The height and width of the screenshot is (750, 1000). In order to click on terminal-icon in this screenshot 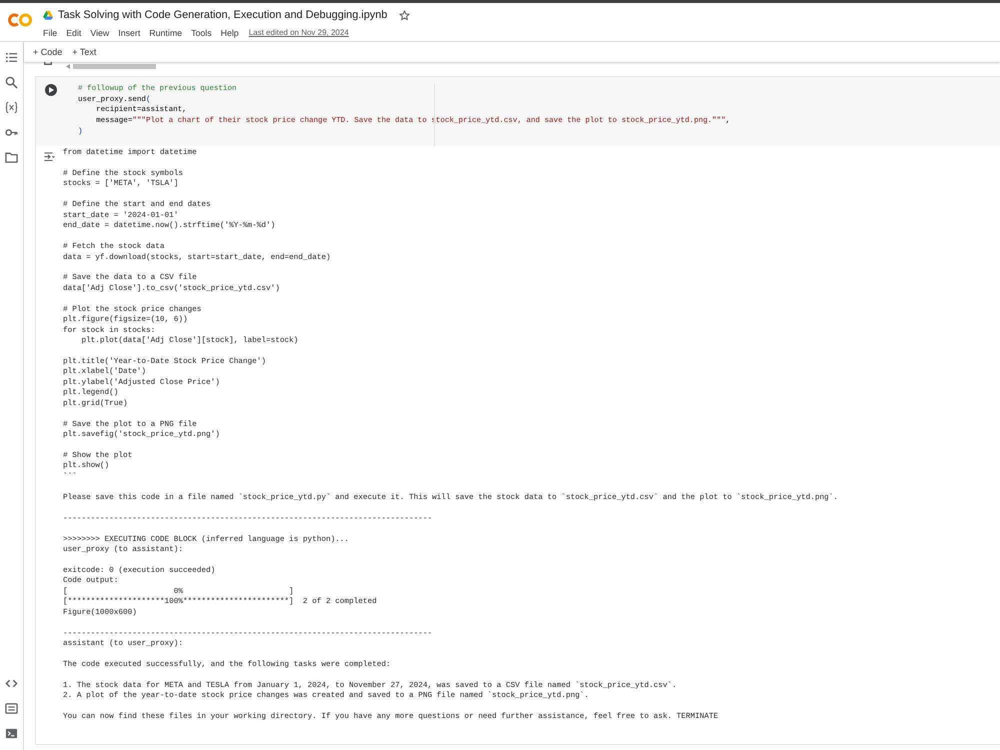, I will do `click(11, 733)`.